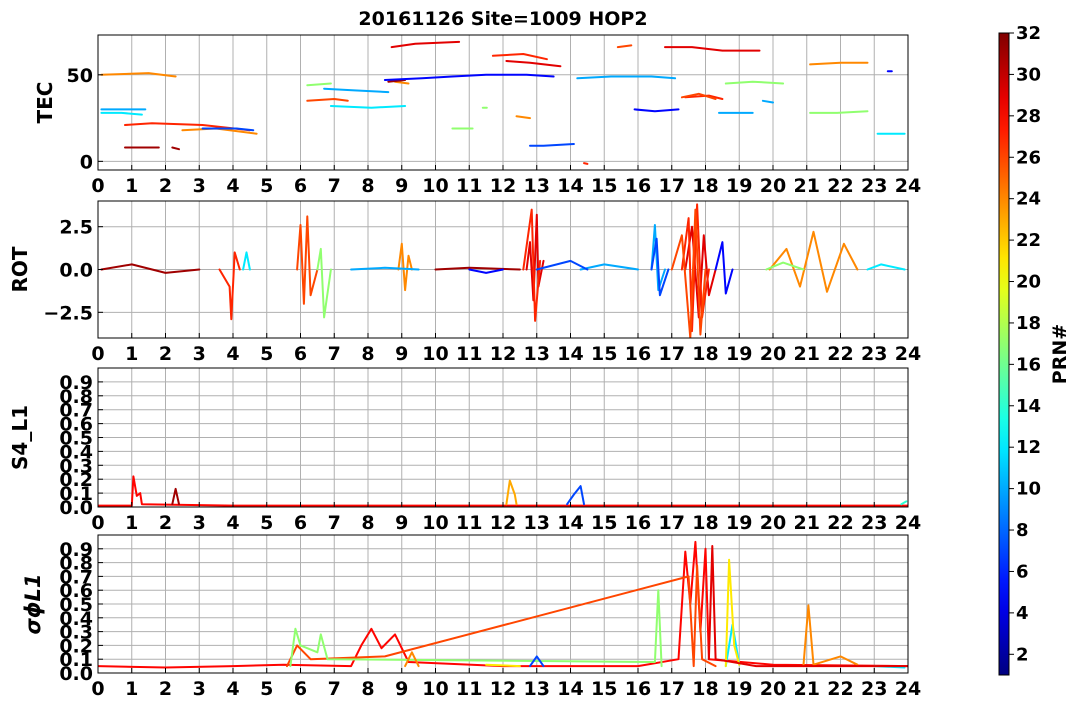 This screenshot has height=709, width=1077. Describe the element at coordinates (1028, 323) in the screenshot. I see `colorbar-tick-label: 18` at that location.